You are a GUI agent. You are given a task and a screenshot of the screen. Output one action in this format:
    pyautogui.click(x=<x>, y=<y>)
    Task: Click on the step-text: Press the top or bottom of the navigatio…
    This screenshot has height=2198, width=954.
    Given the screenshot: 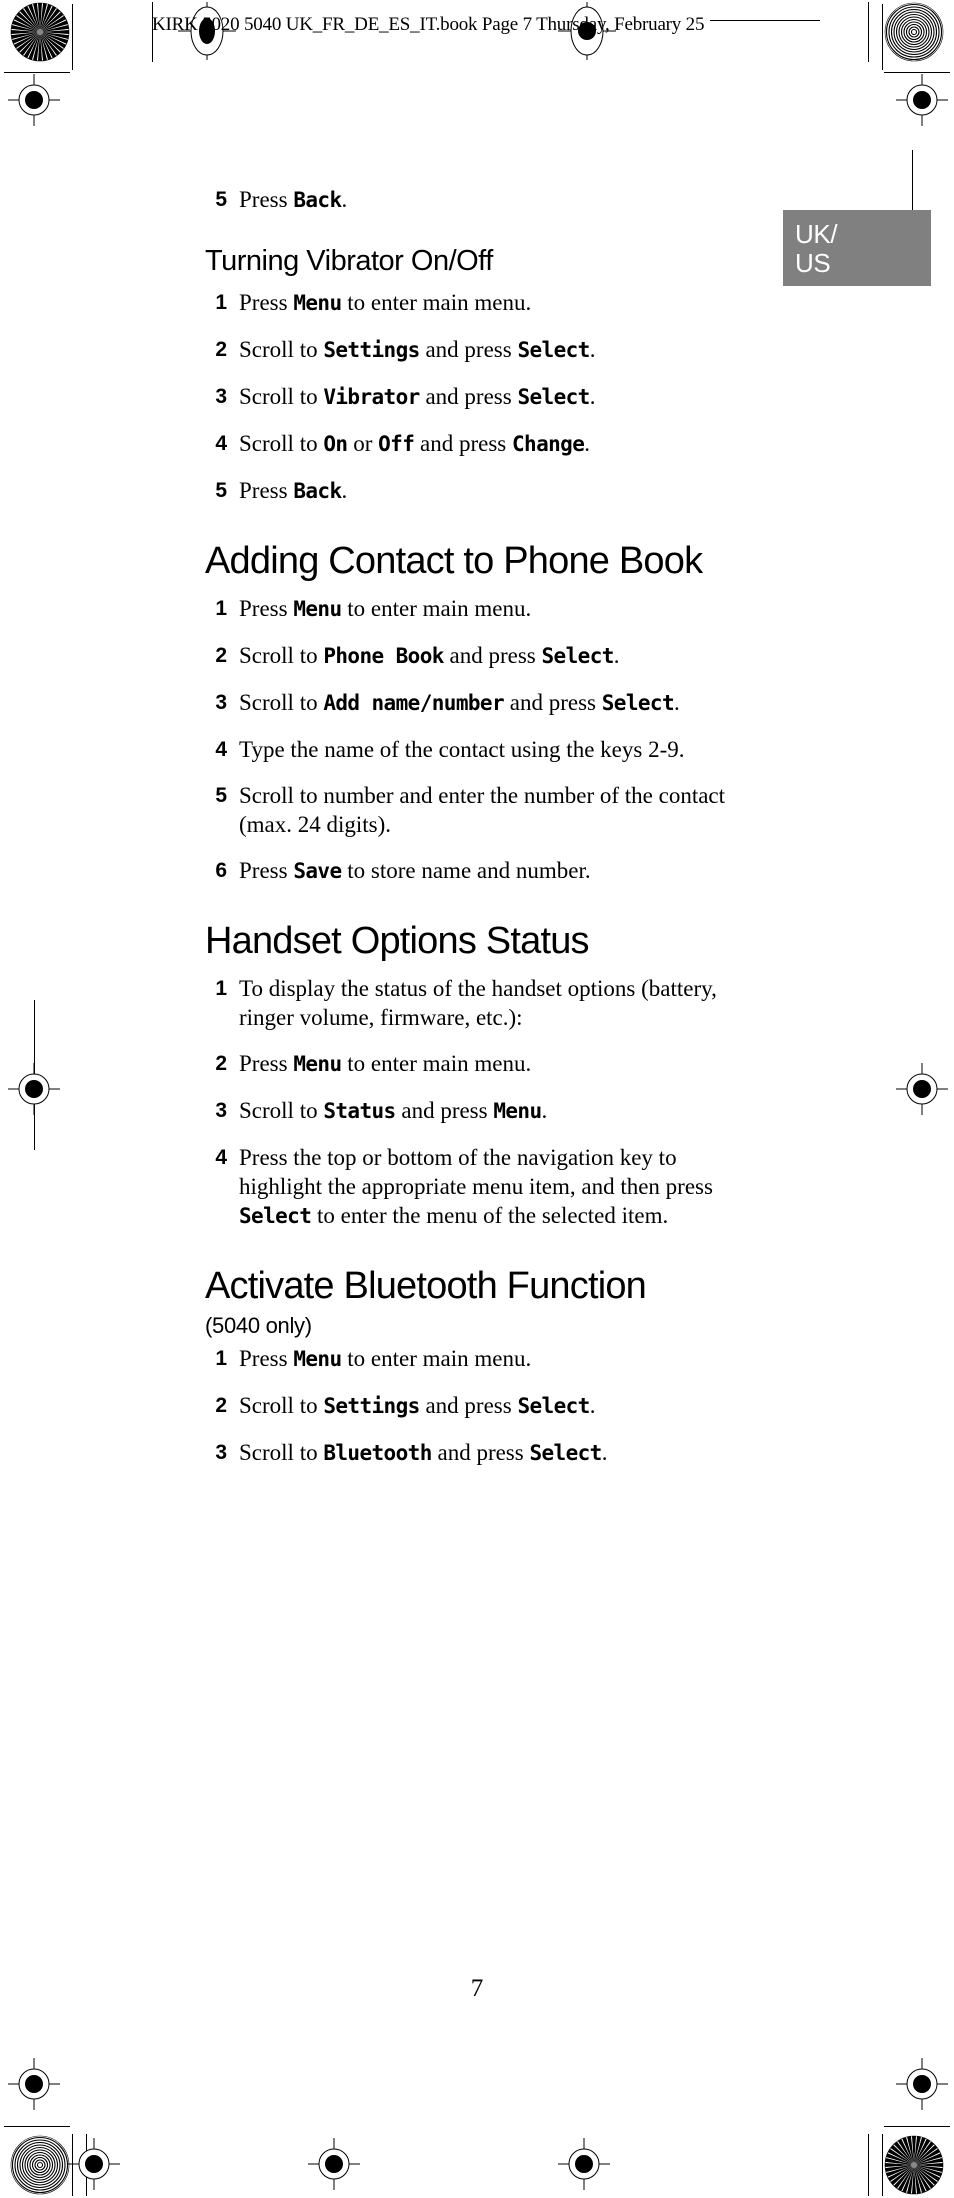 What is the action you would take?
    pyautogui.click(x=476, y=1186)
    